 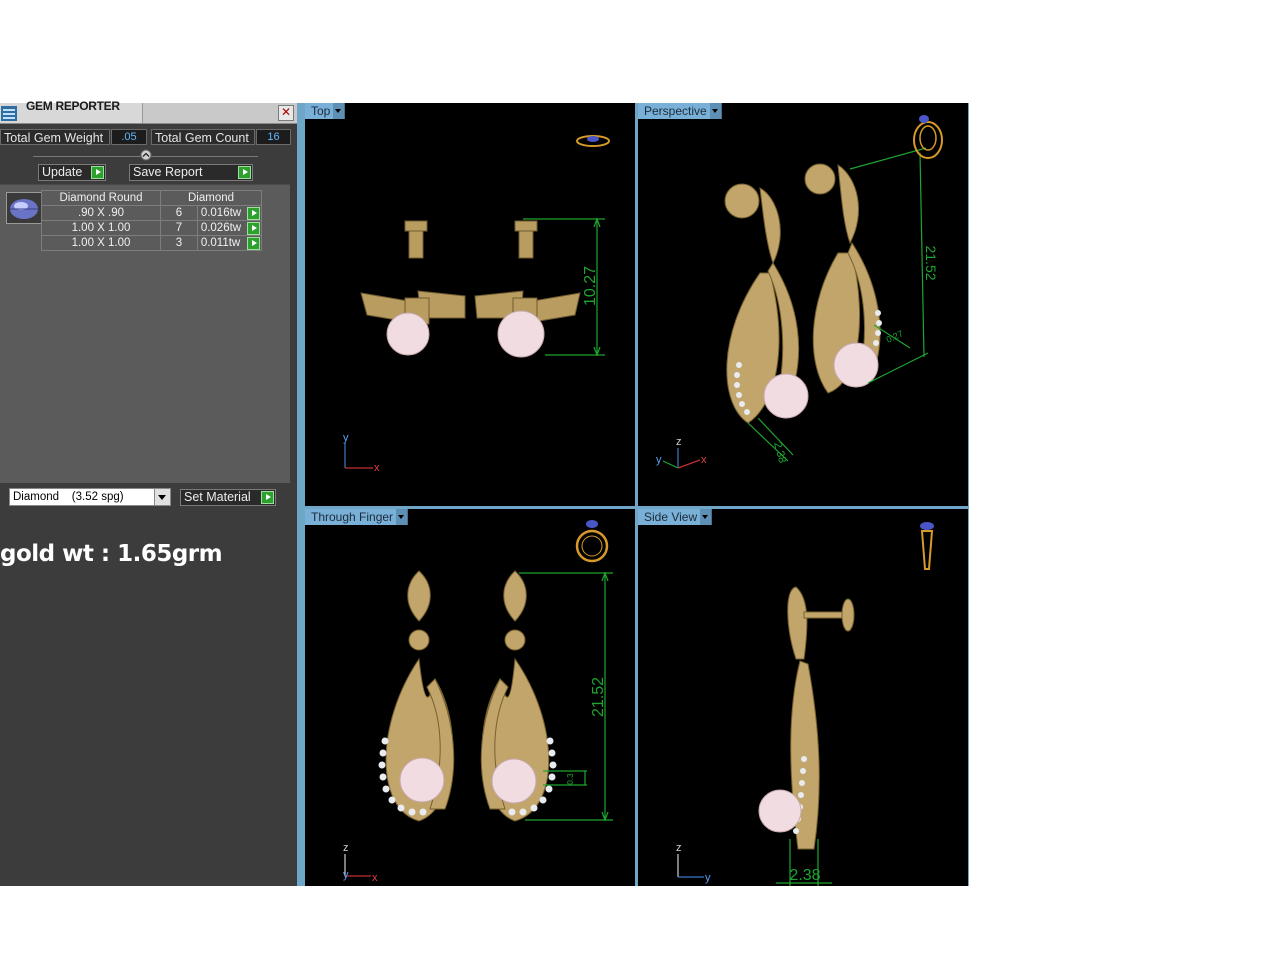 I want to click on tab-through-finger: Through Finger, so click(x=357, y=517).